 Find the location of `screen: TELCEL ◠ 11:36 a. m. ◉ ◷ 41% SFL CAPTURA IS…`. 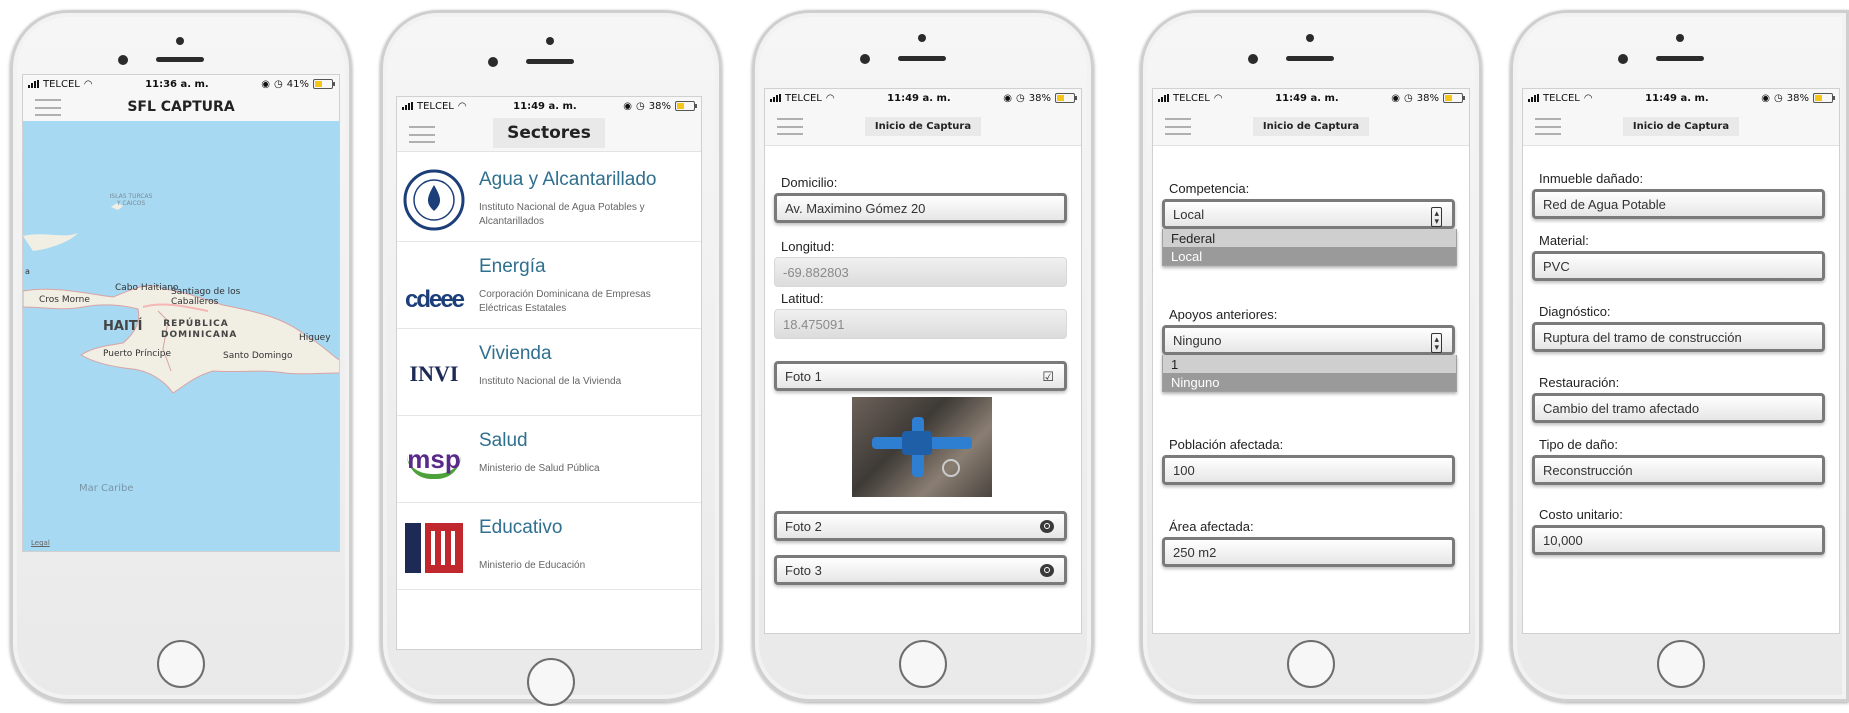

screen: TELCEL ◠ 11:36 a. m. ◉ ◷ 41% SFL CAPTURA IS… is located at coordinates (181, 313).